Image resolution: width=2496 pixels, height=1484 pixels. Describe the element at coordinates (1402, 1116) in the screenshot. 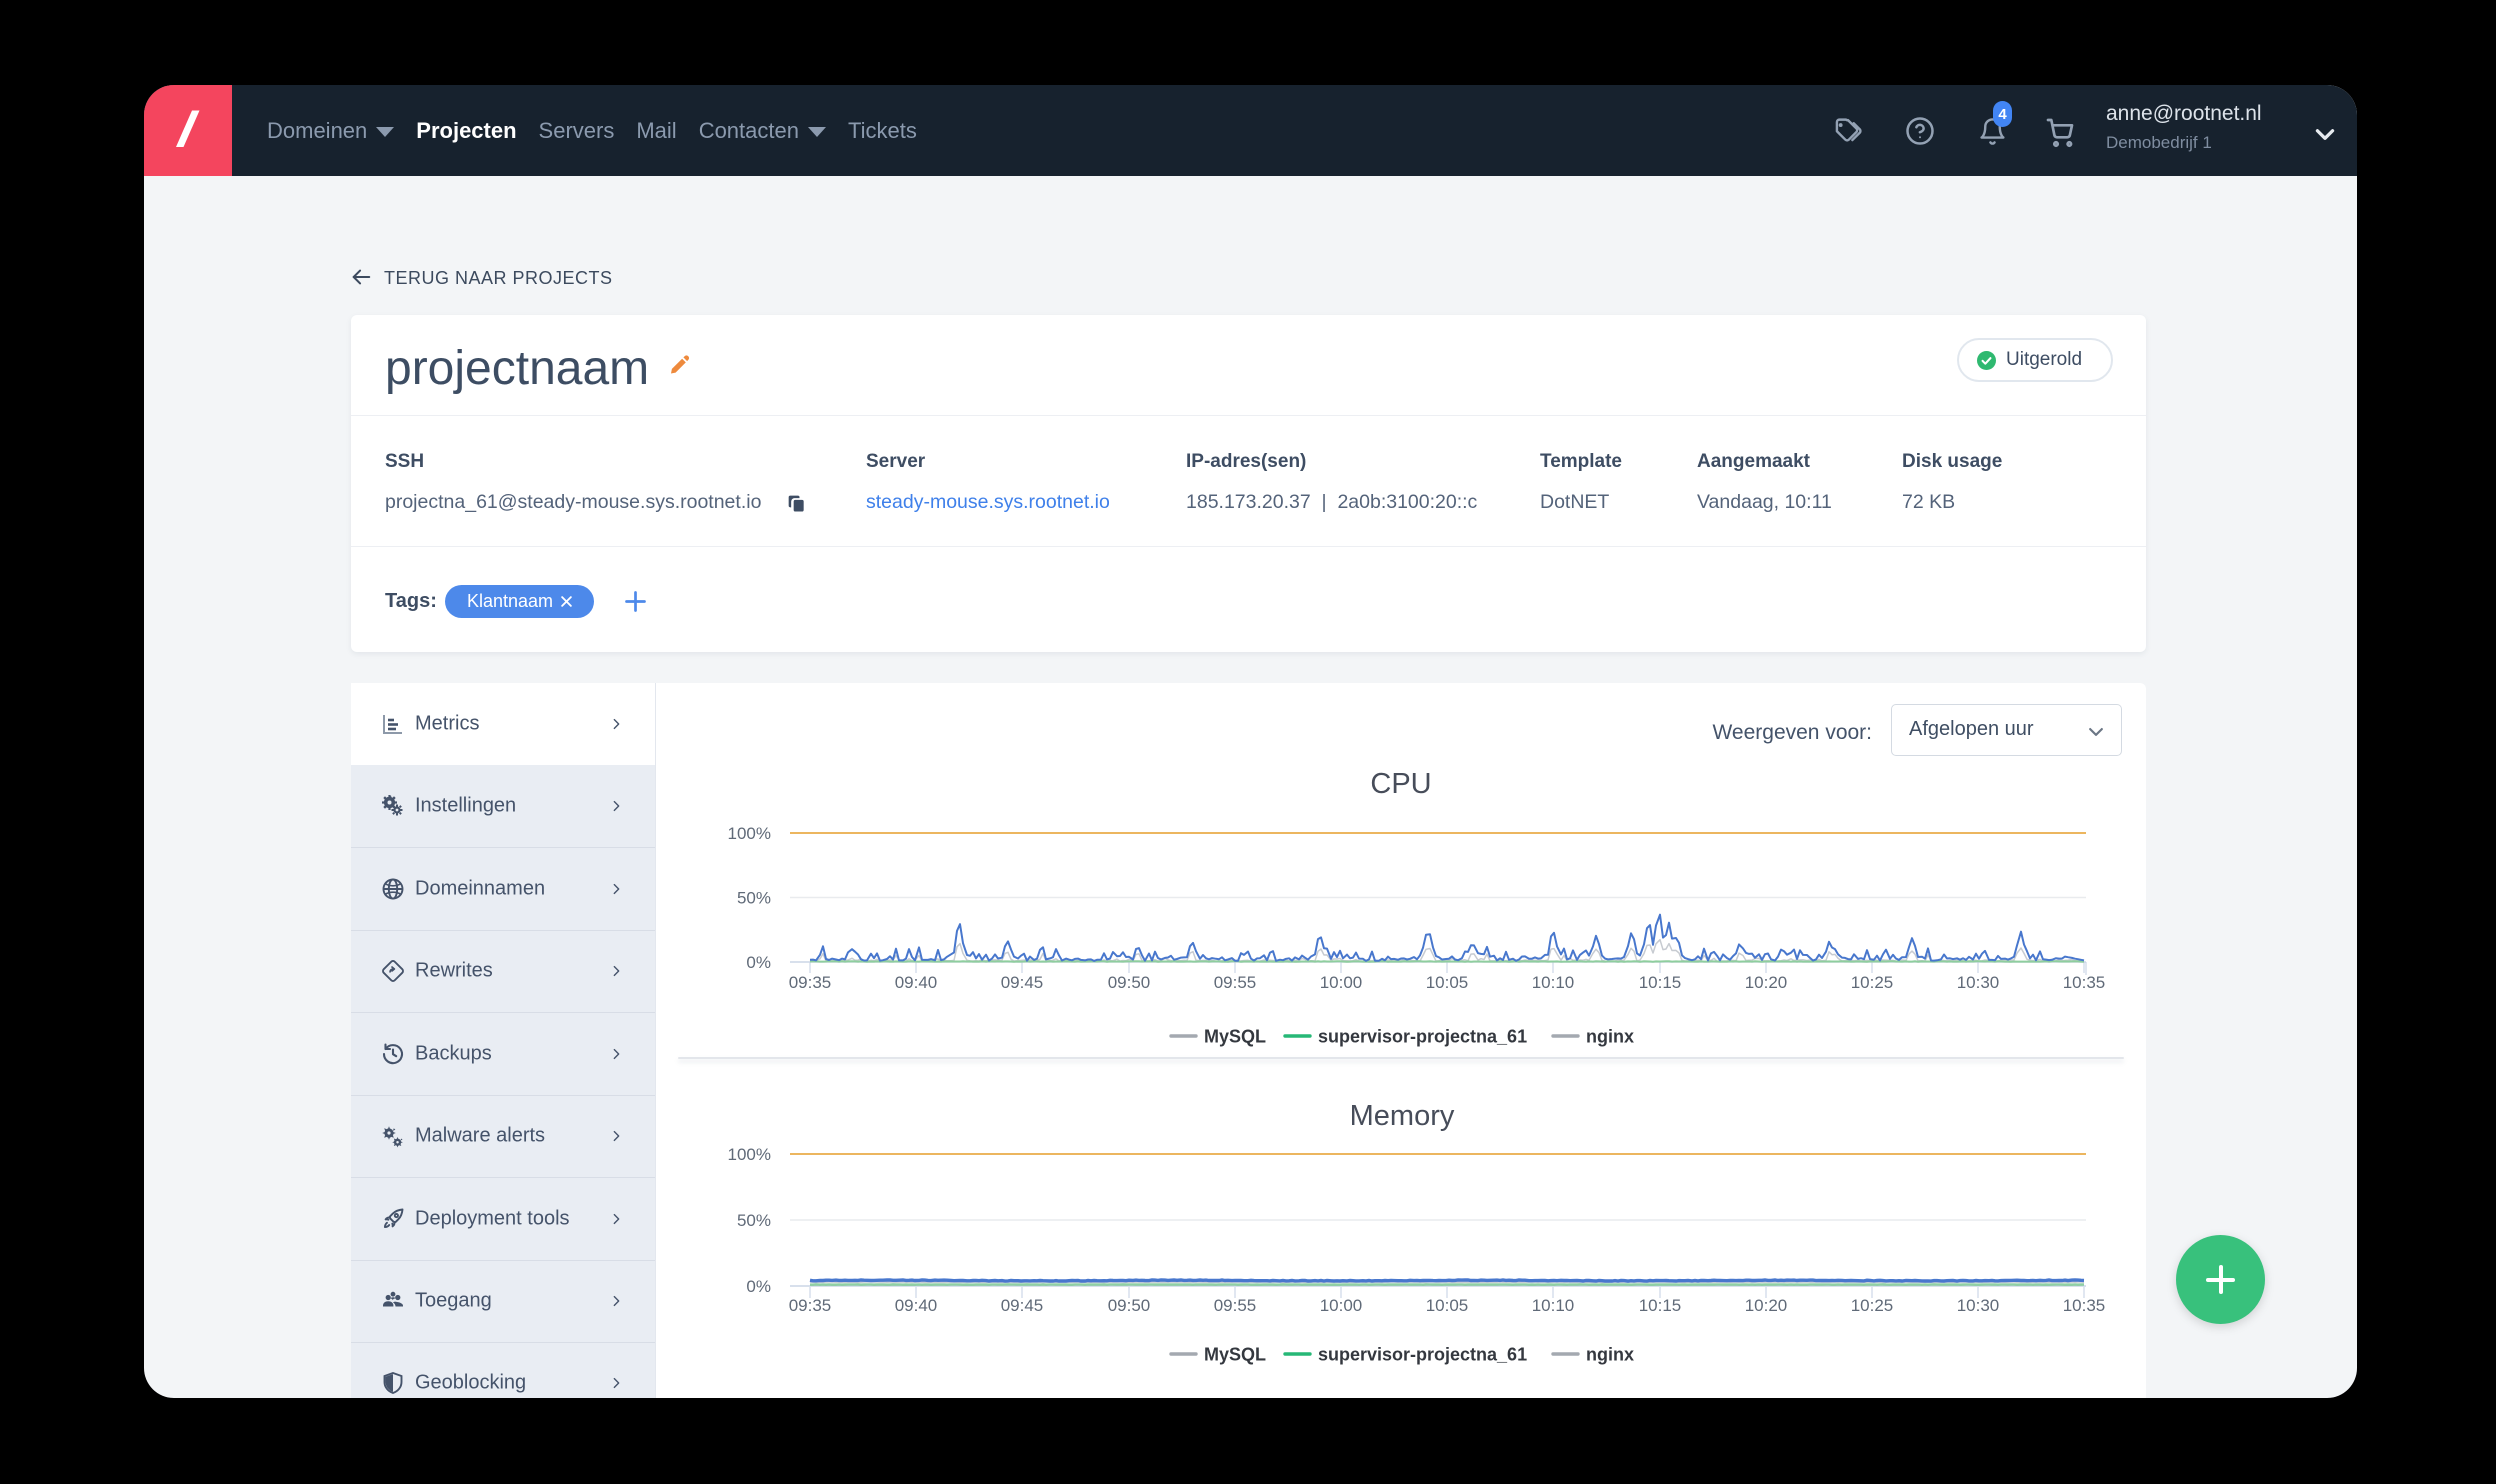

I see `svg-text: Memory` at that location.